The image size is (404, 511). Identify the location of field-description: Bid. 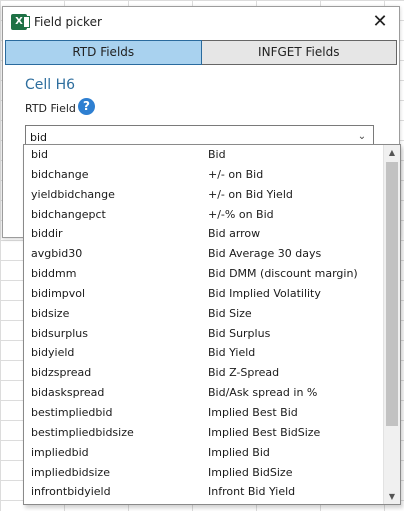
(217, 154).